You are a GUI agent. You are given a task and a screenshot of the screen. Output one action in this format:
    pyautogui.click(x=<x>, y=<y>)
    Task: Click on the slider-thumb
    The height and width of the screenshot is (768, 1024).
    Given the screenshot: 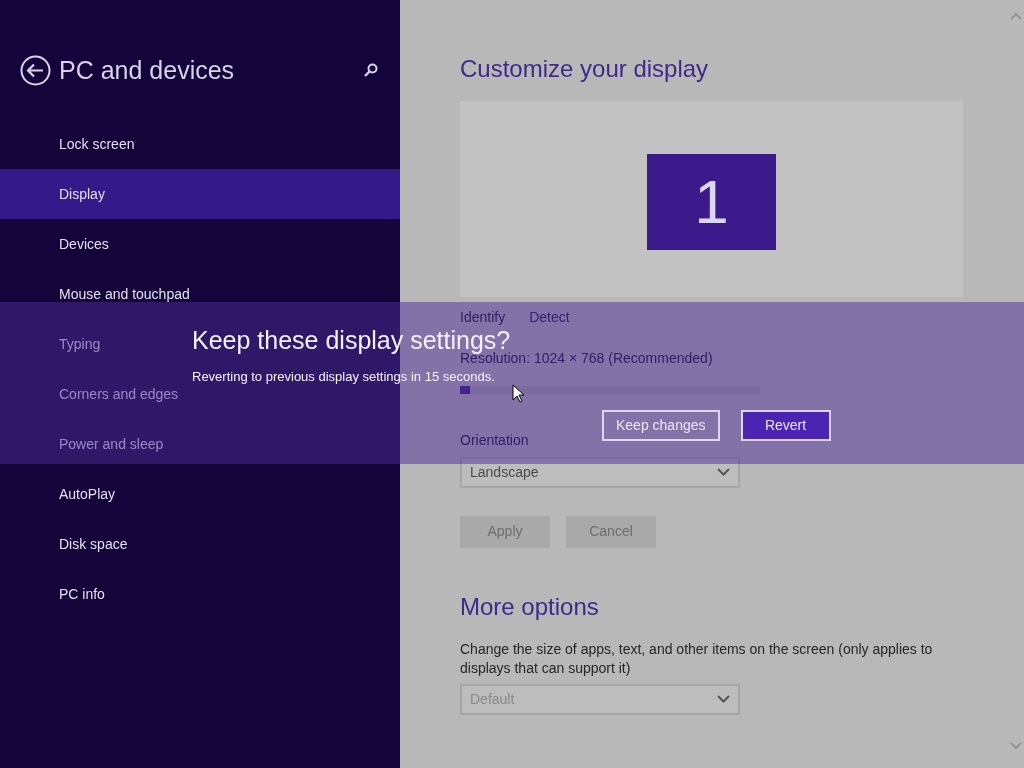 What is the action you would take?
    pyautogui.click(x=465, y=389)
    